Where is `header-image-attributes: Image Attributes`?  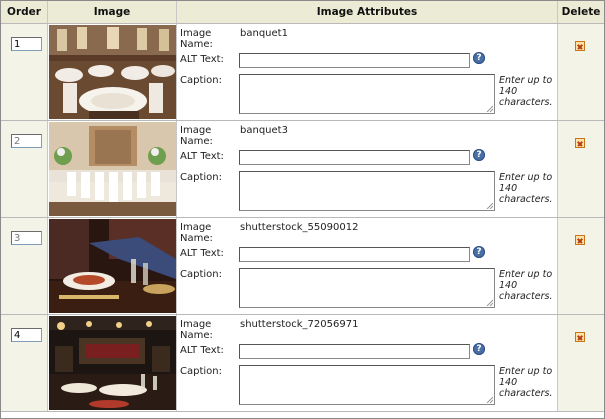
header-image-attributes: Image Attributes is located at coordinates (367, 12).